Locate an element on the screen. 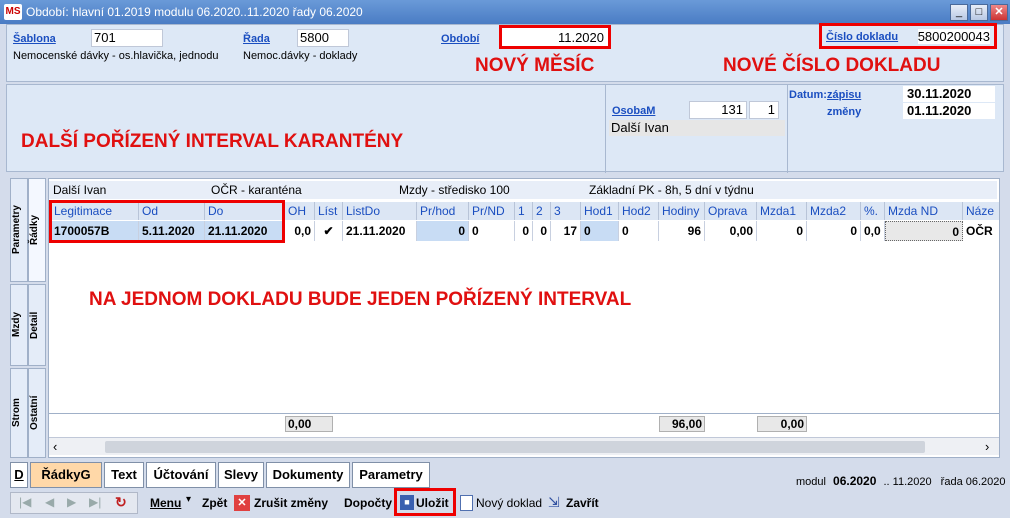 This screenshot has width=1010, height=518. cell-oh: 0,0 is located at coordinates (300, 231).